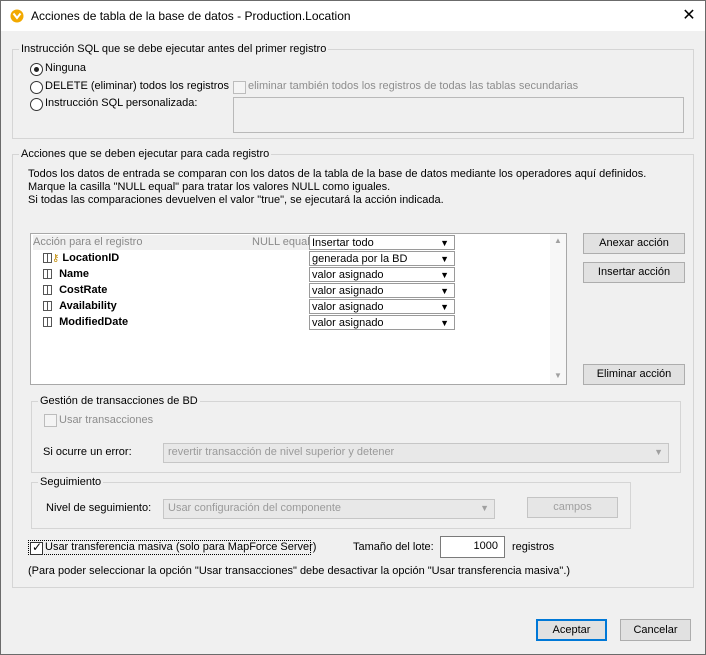 The image size is (706, 655). What do you see at coordinates (239, 87) in the screenshot?
I see `delete-children-checkbox` at bounding box center [239, 87].